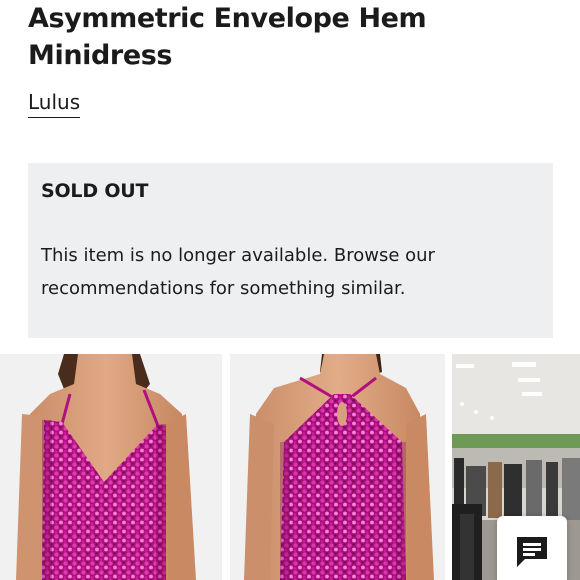 Image resolution: width=580 pixels, height=580 pixels. What do you see at coordinates (54, 103) in the screenshot?
I see `brand-link: Lulus` at bounding box center [54, 103].